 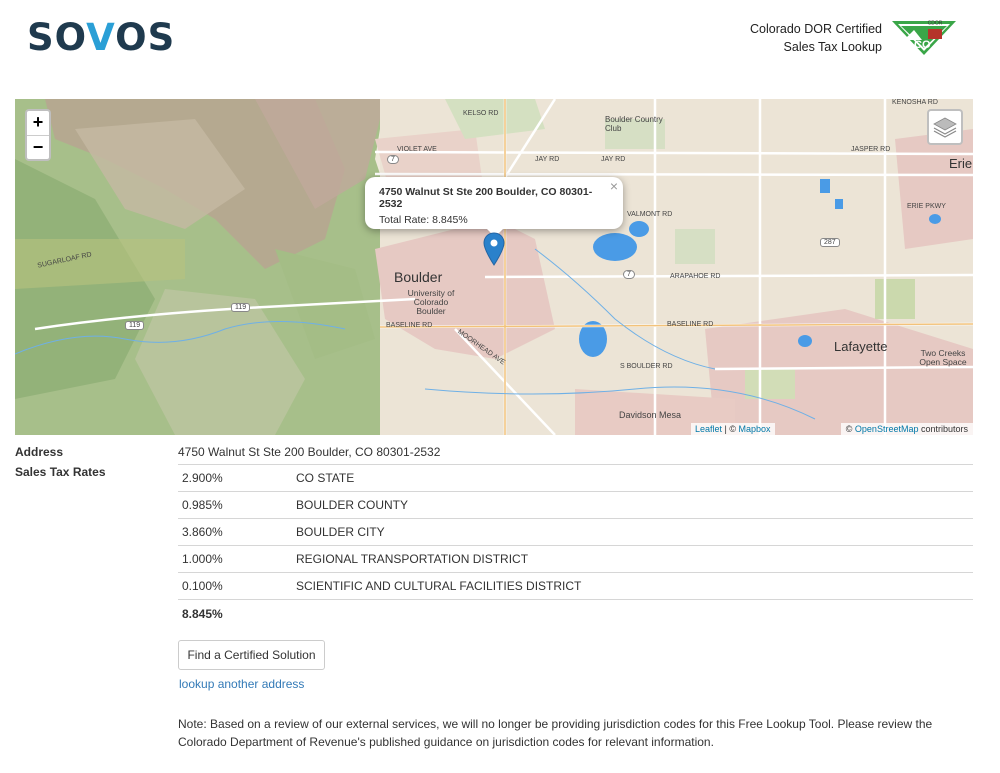 What do you see at coordinates (481, 113) in the screenshot?
I see `map-label-kelso: KELSO RD` at bounding box center [481, 113].